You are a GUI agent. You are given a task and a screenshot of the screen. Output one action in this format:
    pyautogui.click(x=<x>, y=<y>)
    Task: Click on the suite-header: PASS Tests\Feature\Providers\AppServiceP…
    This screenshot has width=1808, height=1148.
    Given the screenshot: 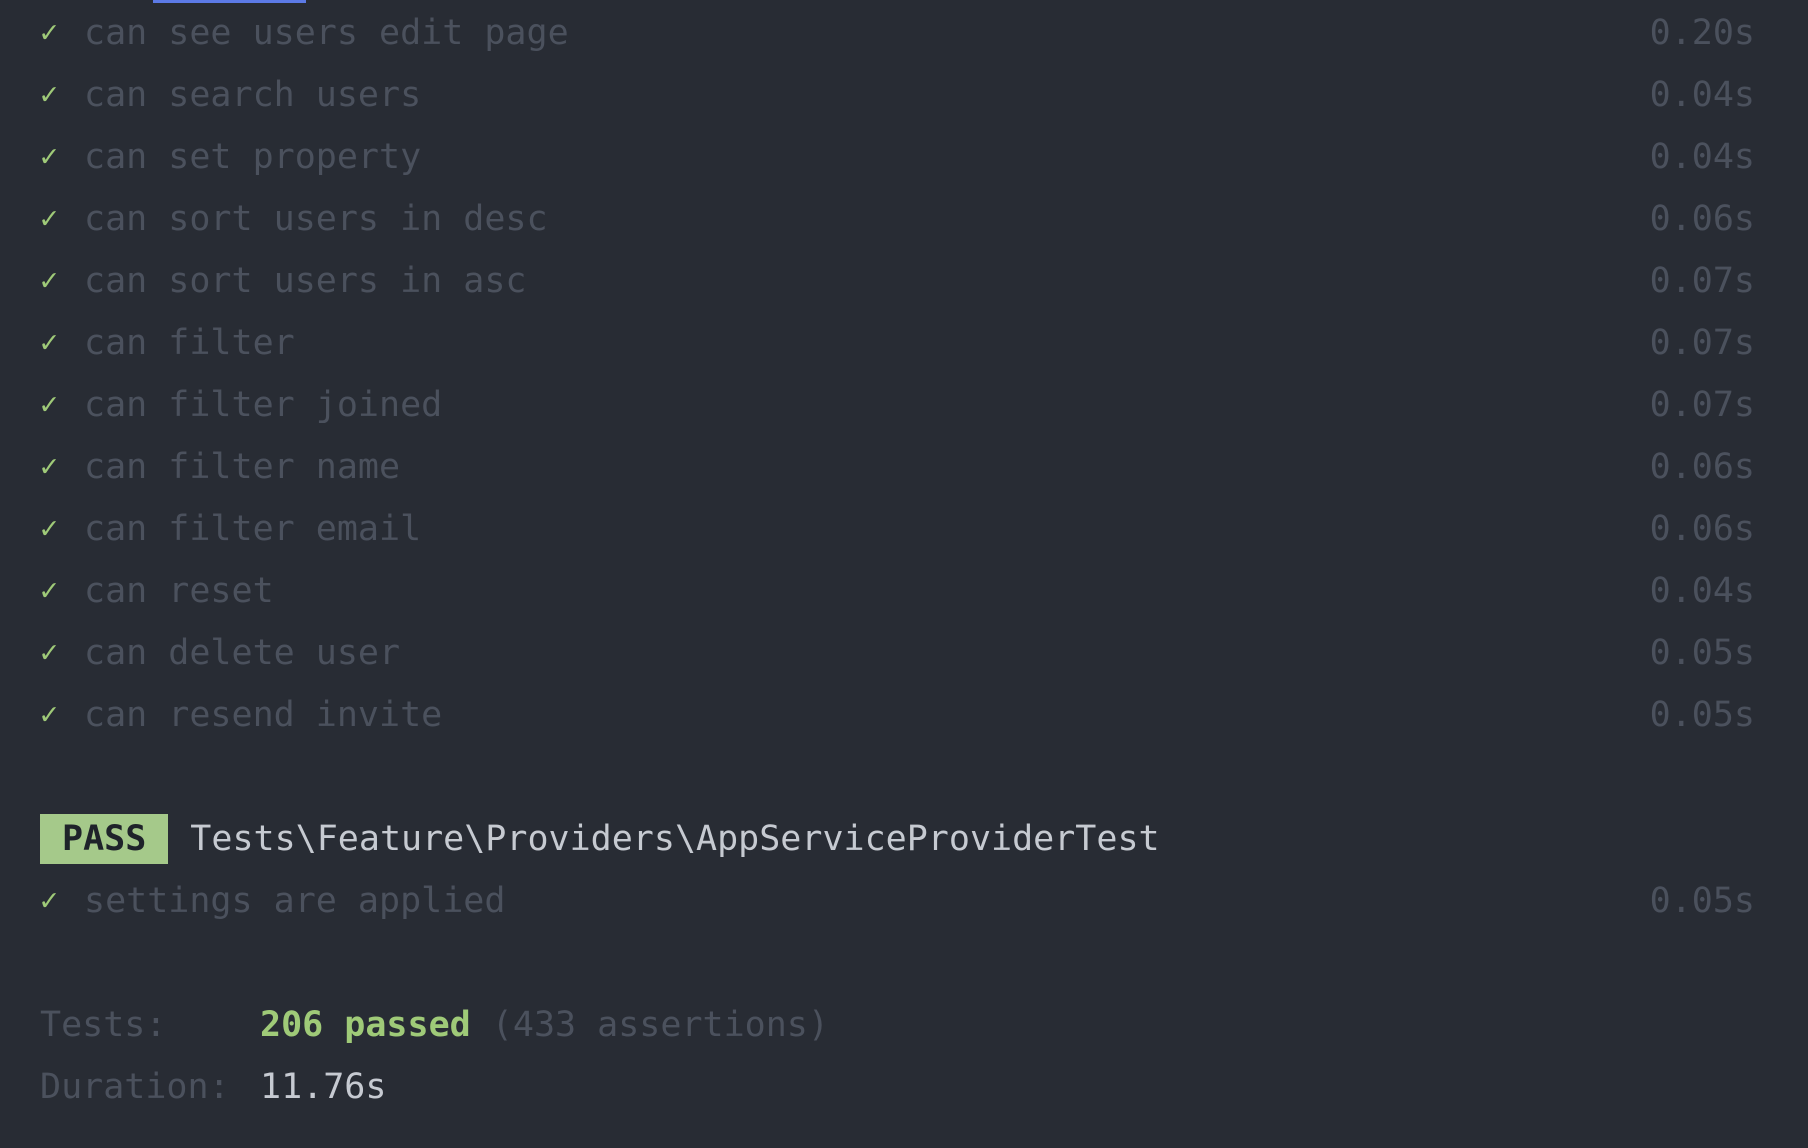 What is the action you would take?
    pyautogui.click(x=600, y=839)
    